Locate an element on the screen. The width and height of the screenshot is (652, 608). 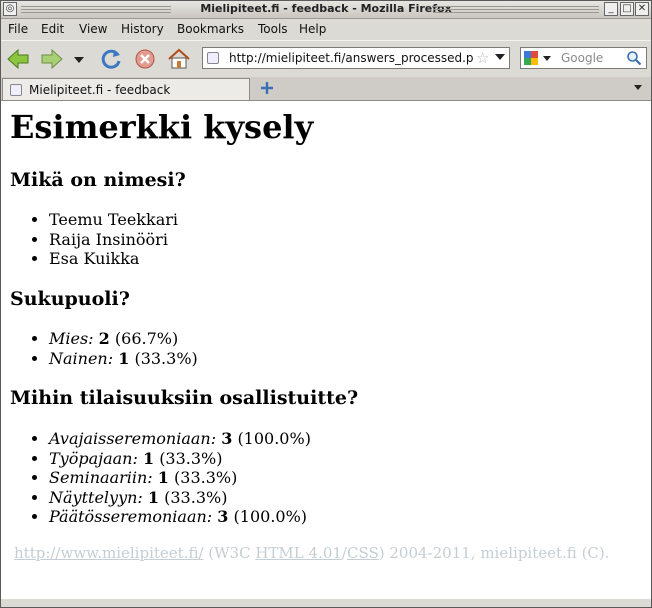
menu-view: View is located at coordinates (93, 29).